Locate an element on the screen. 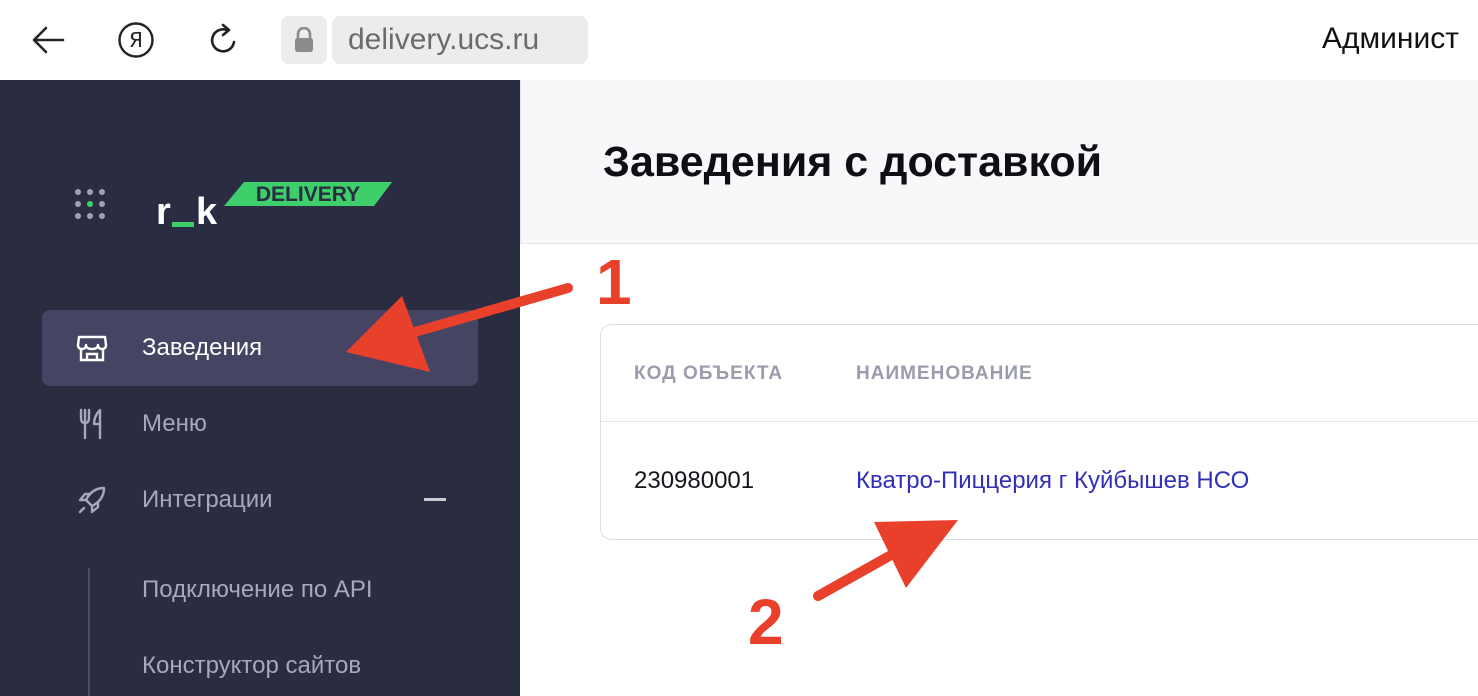 This screenshot has height=696, width=1478. page-title: Заведения с доставкой is located at coordinates (853, 162).